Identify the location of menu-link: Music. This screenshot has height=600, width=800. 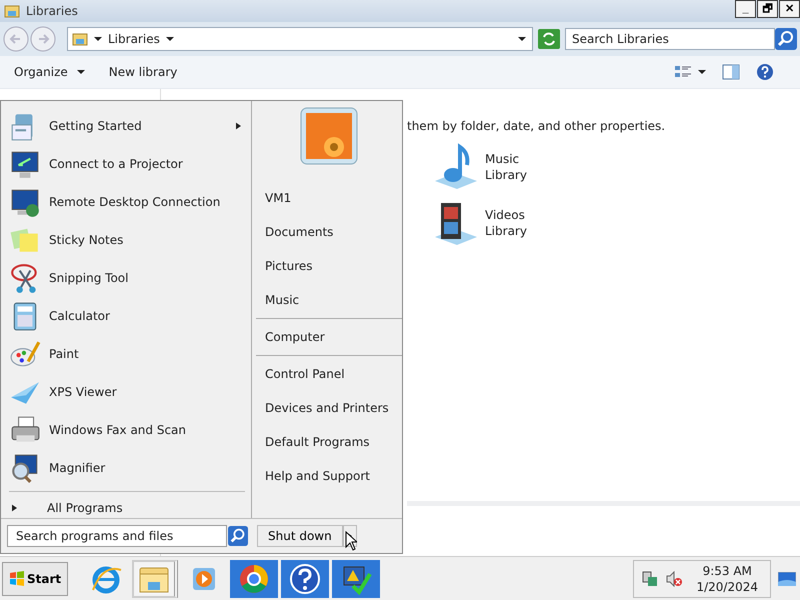
(329, 300).